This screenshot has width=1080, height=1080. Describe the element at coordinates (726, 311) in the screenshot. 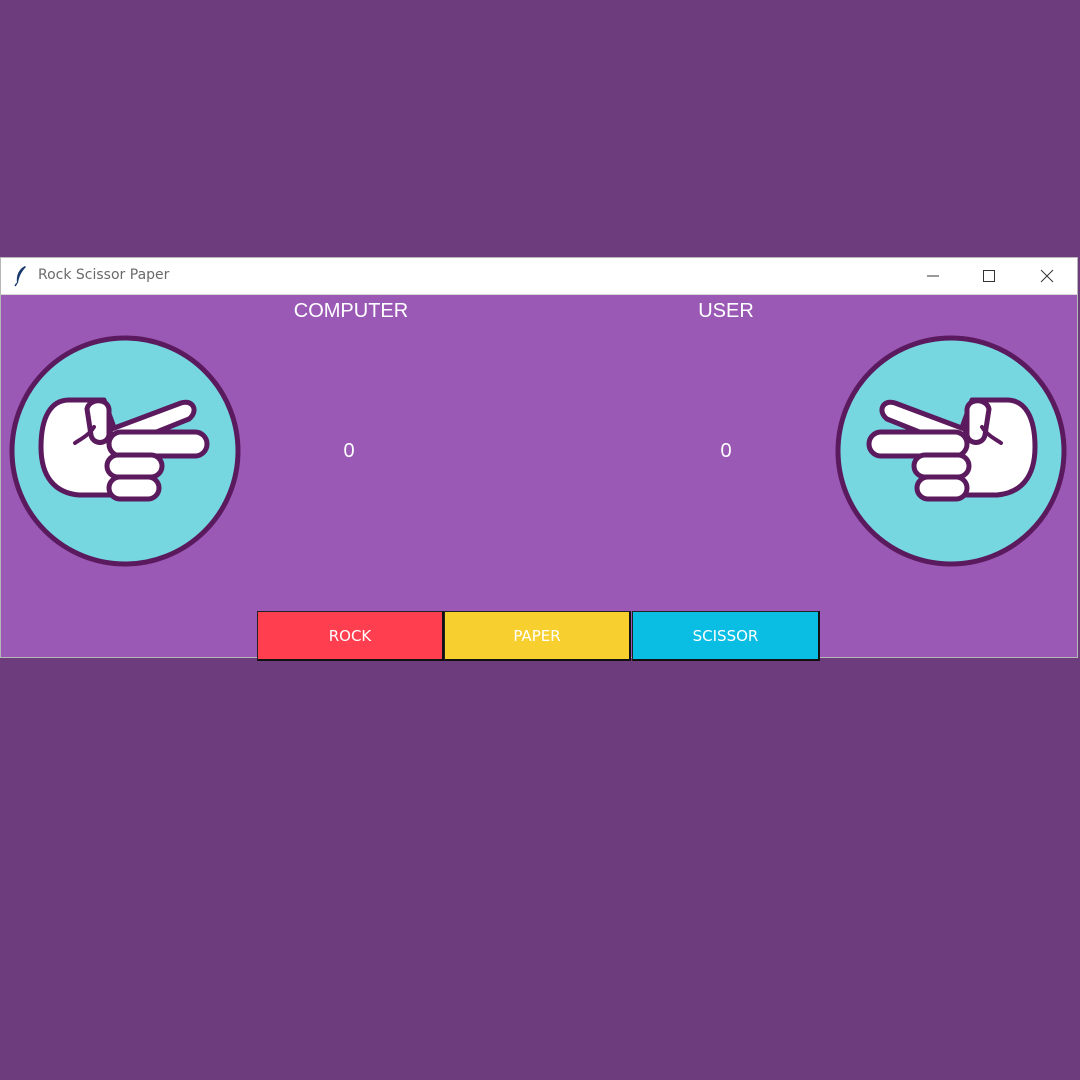

I see `user-label: USER` at that location.